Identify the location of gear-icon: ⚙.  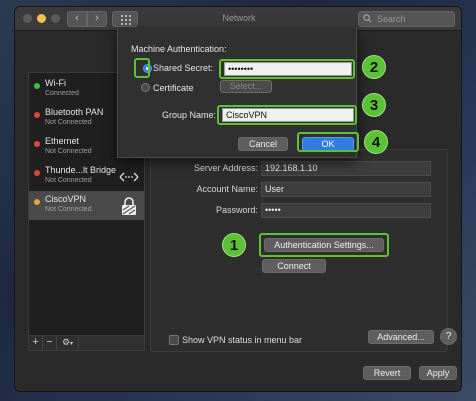
(66, 342).